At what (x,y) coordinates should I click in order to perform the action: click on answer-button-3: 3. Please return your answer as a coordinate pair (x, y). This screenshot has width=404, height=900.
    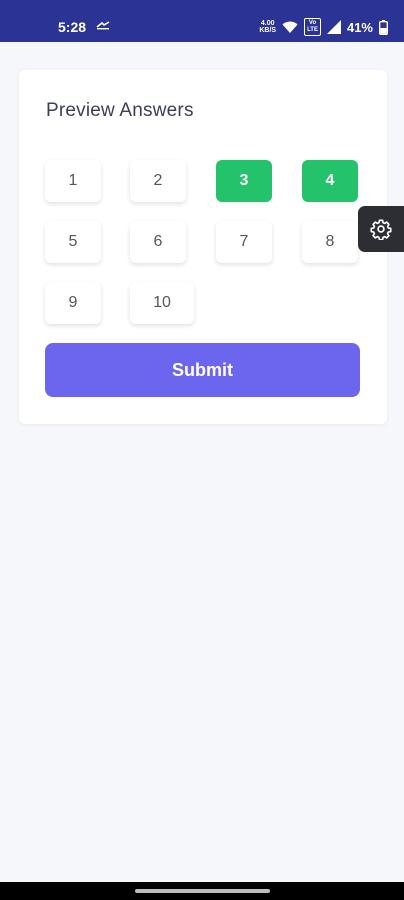
    Looking at the image, I should click on (244, 181).